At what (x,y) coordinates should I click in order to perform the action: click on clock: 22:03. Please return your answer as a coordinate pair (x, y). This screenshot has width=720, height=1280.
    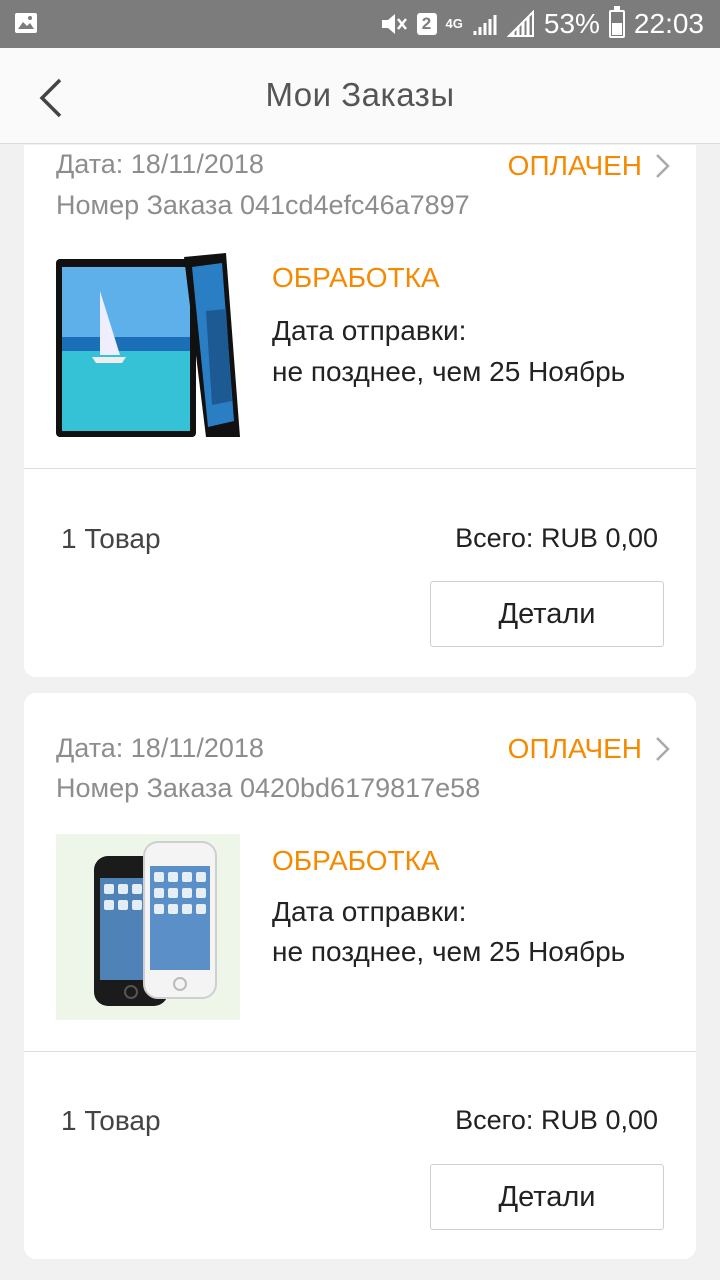
    Looking at the image, I should click on (668, 23).